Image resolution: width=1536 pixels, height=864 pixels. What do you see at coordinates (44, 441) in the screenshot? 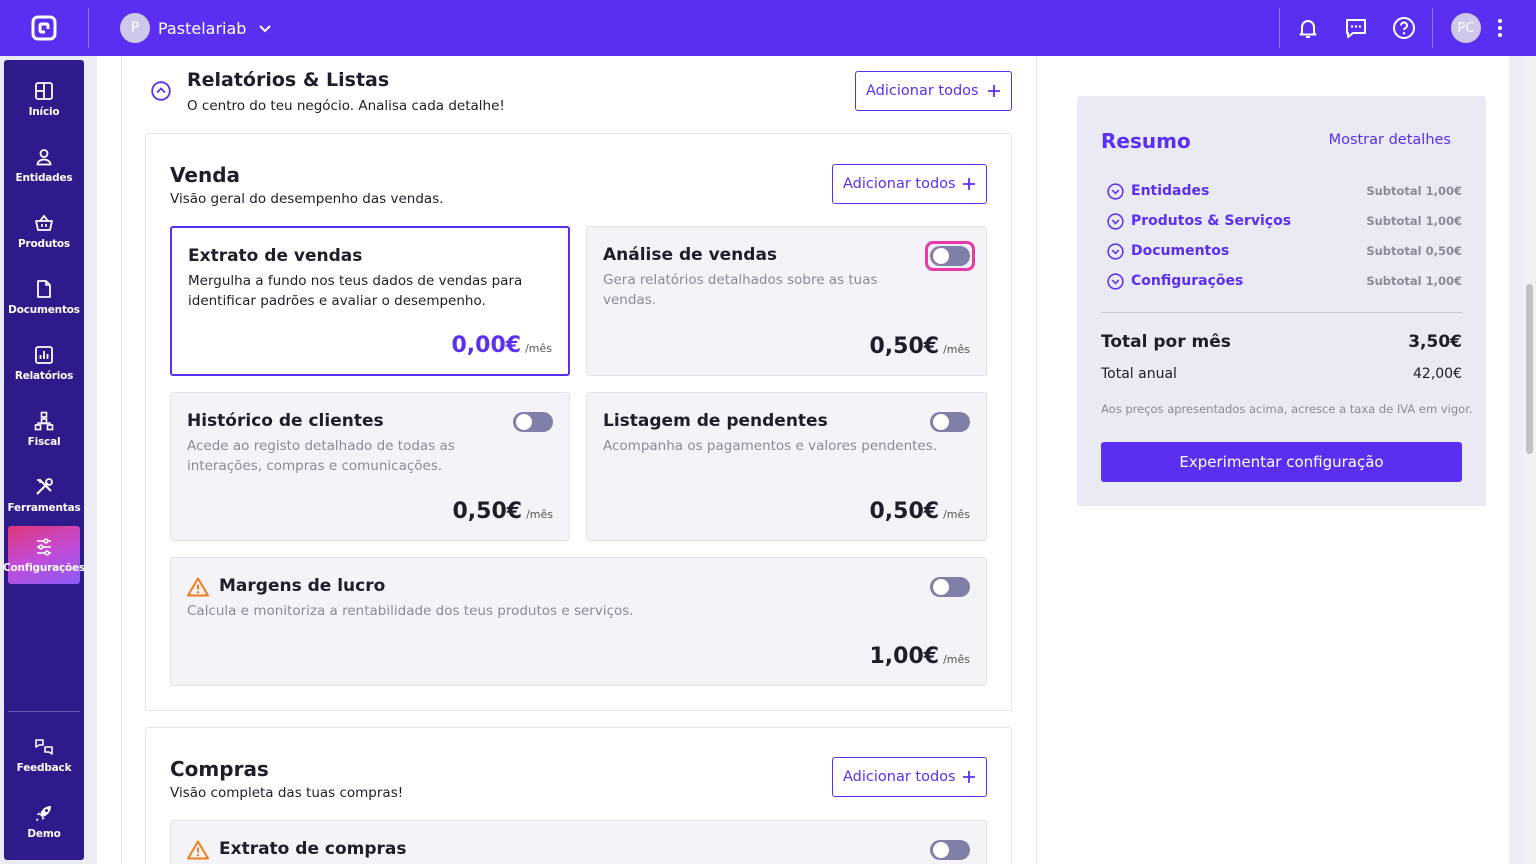
I see `sidebar-item-label: Fiscal` at bounding box center [44, 441].